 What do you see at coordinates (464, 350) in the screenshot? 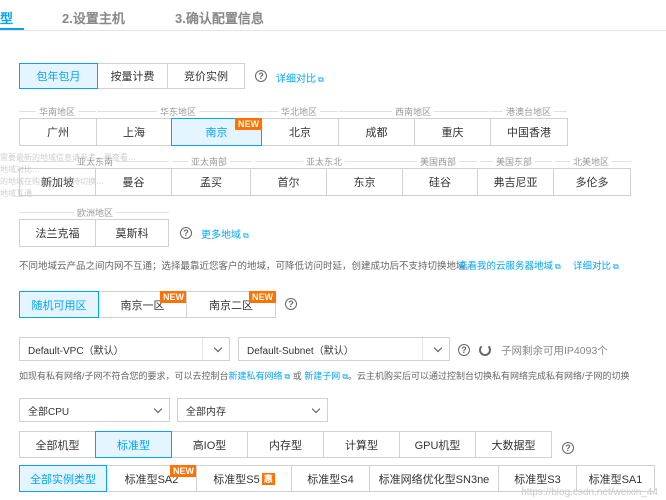
I see `network-help-icon: ?` at bounding box center [464, 350].